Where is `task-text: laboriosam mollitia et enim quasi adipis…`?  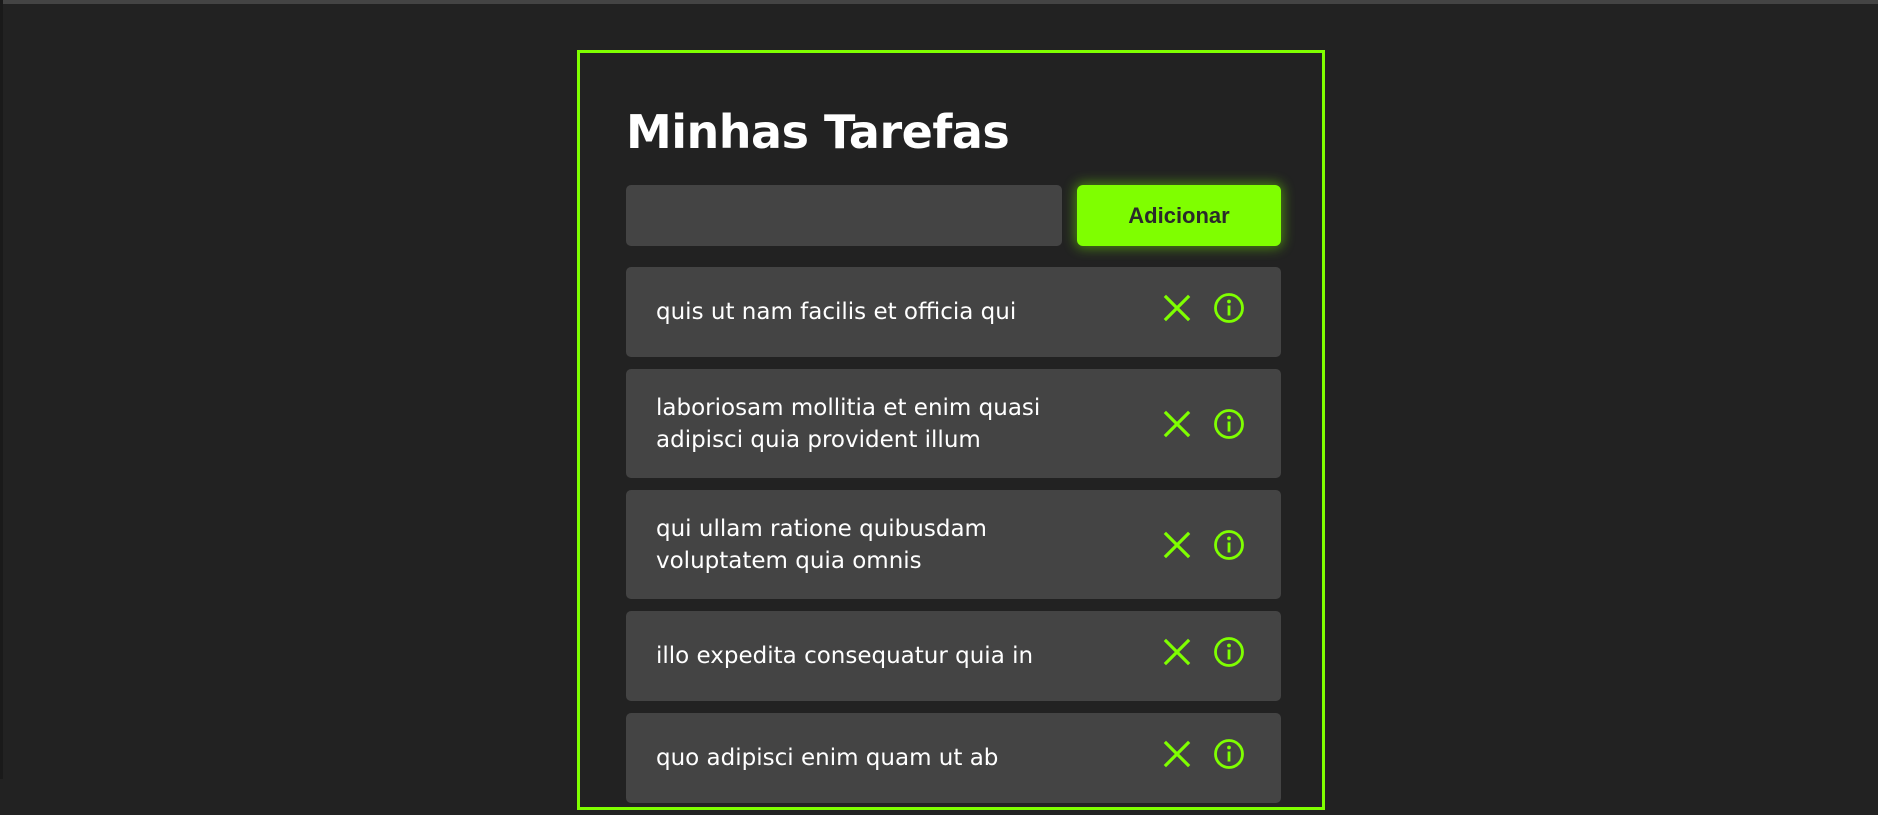
task-text: laboriosam mollitia et enim quasi adipis… is located at coordinates (848, 423).